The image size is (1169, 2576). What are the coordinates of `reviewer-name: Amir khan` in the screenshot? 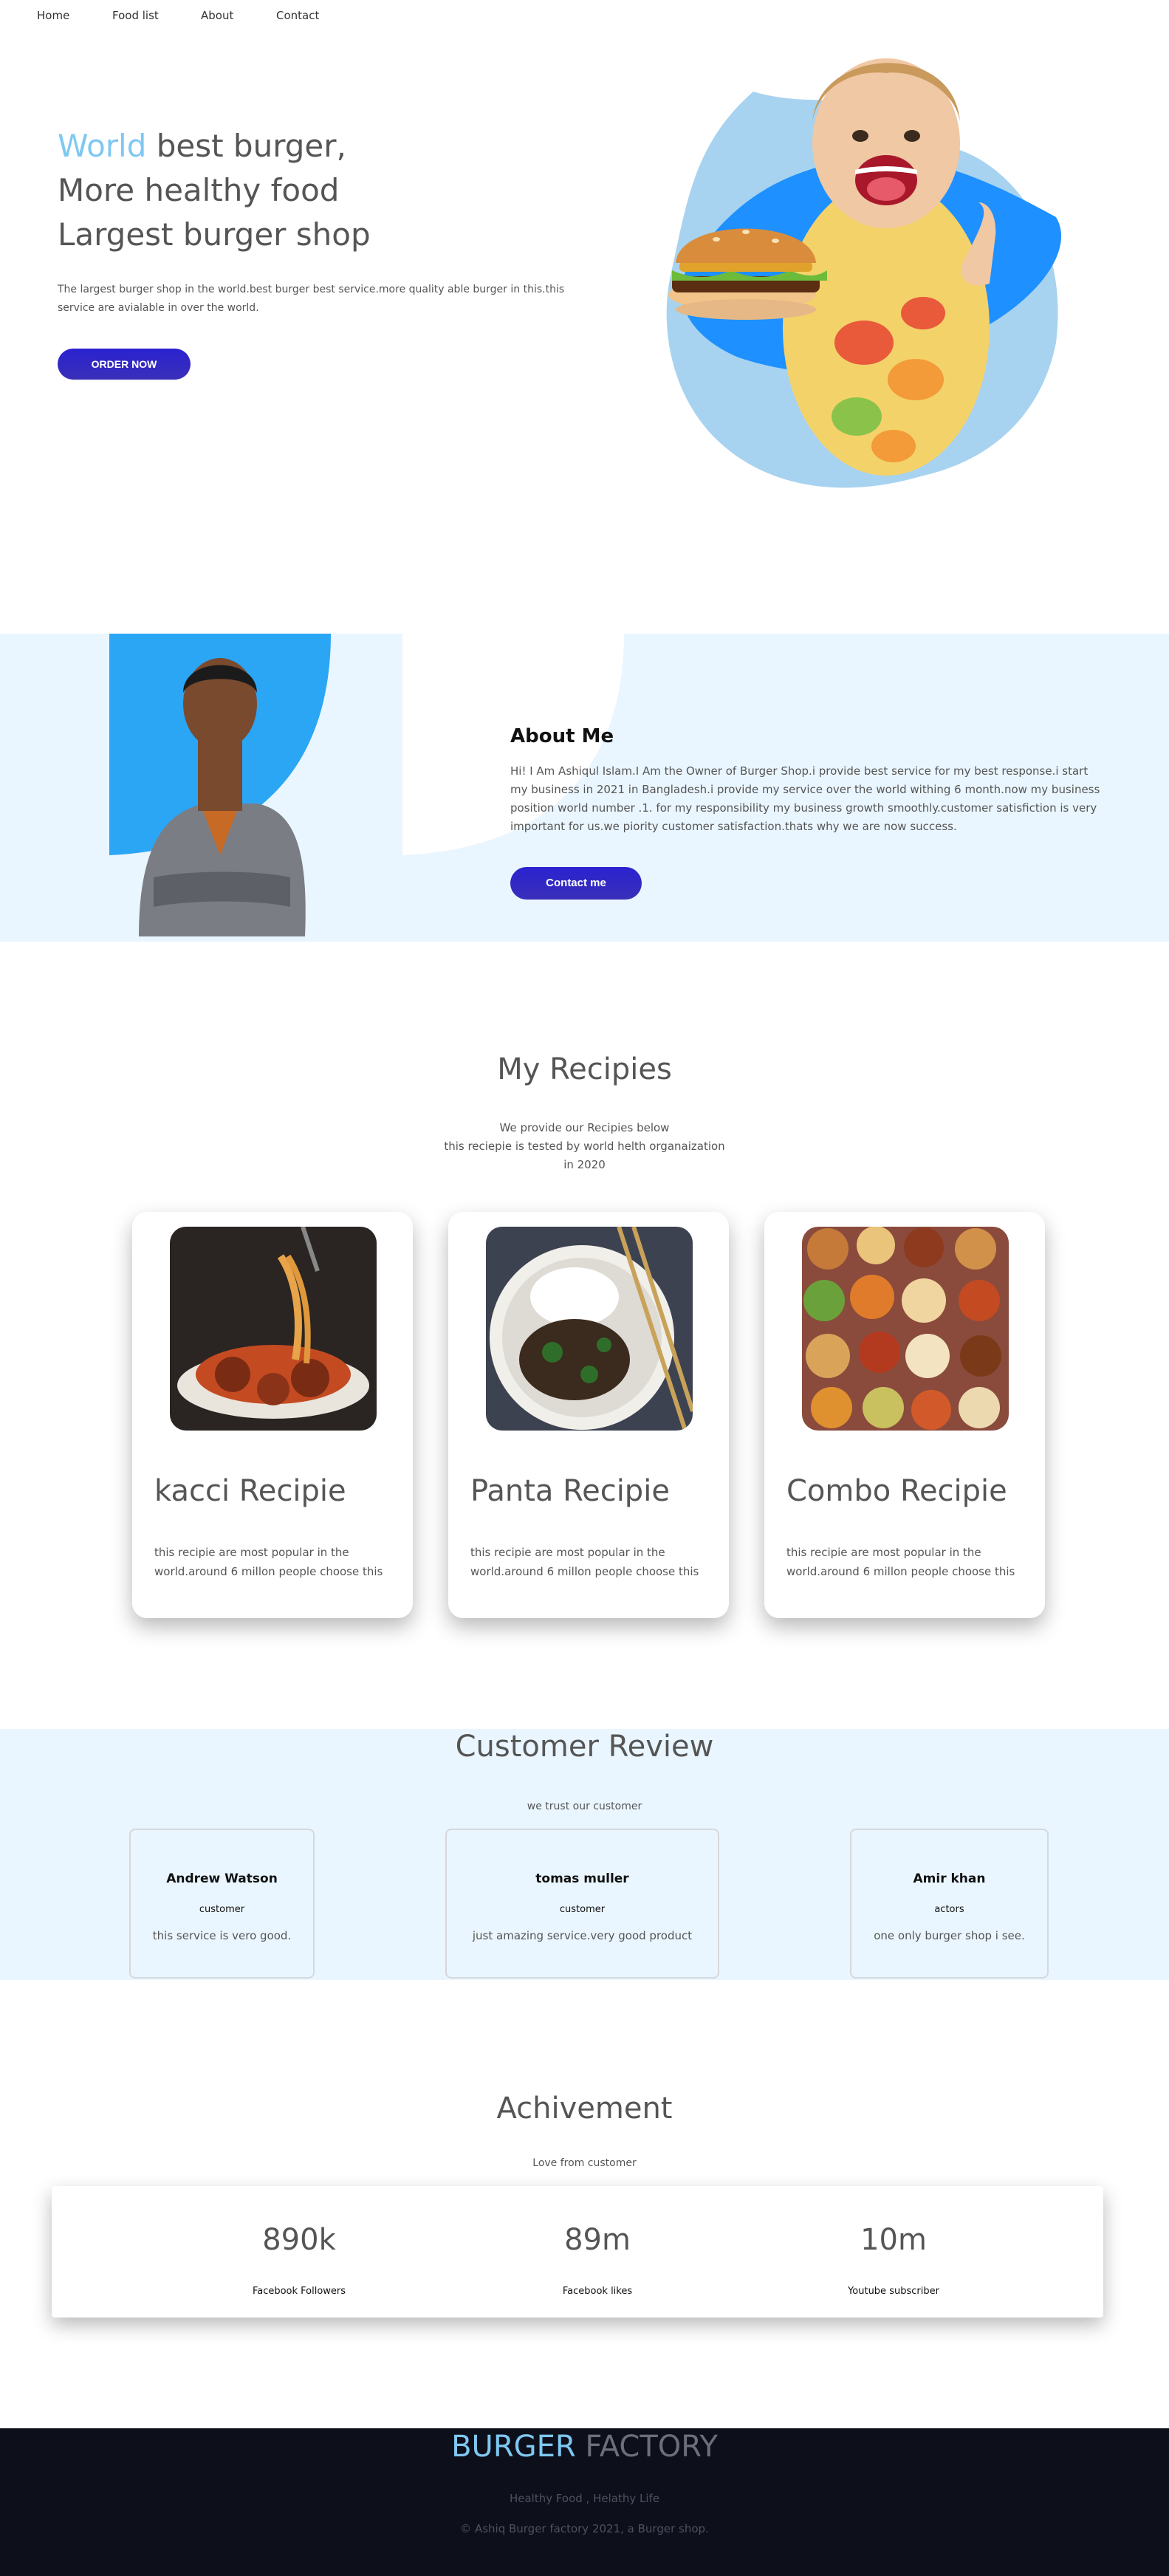 It's located at (950, 1878).